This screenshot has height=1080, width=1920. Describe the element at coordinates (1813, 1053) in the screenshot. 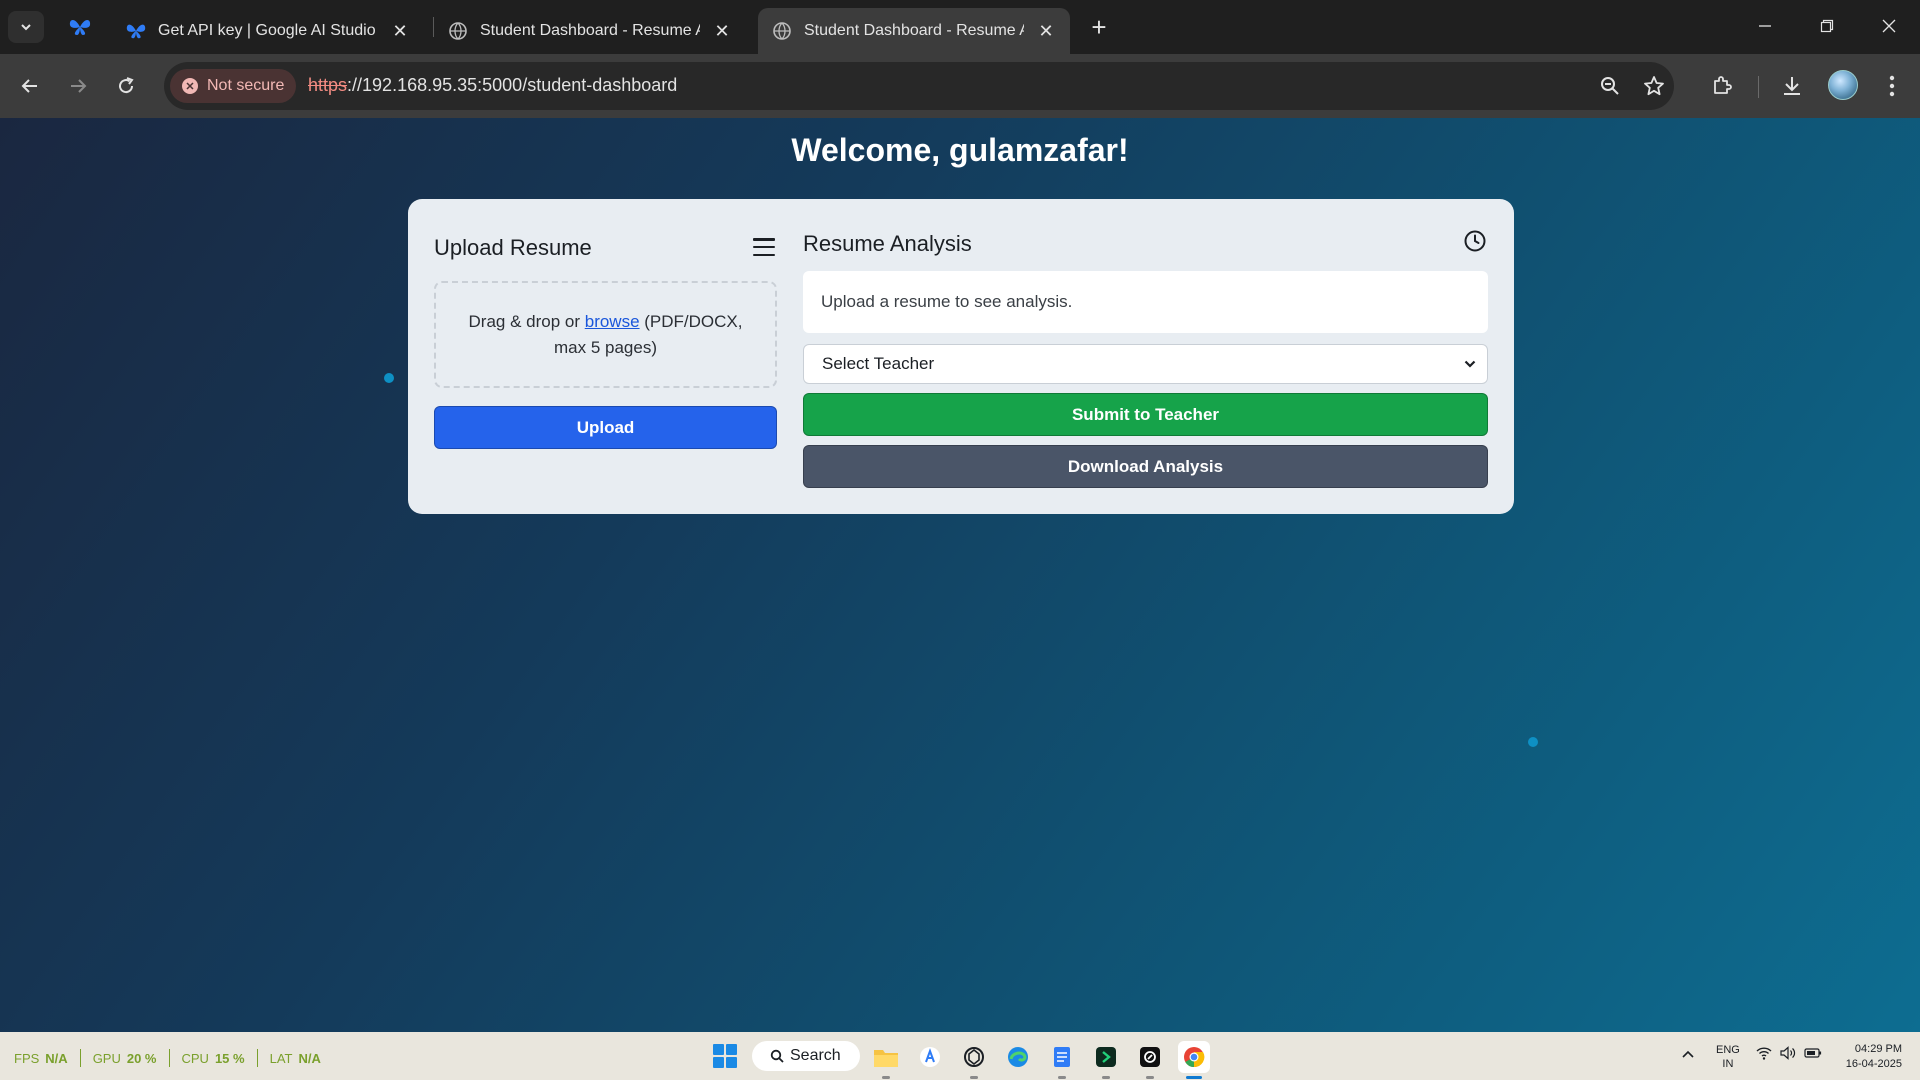

I see `battery-icon` at that location.